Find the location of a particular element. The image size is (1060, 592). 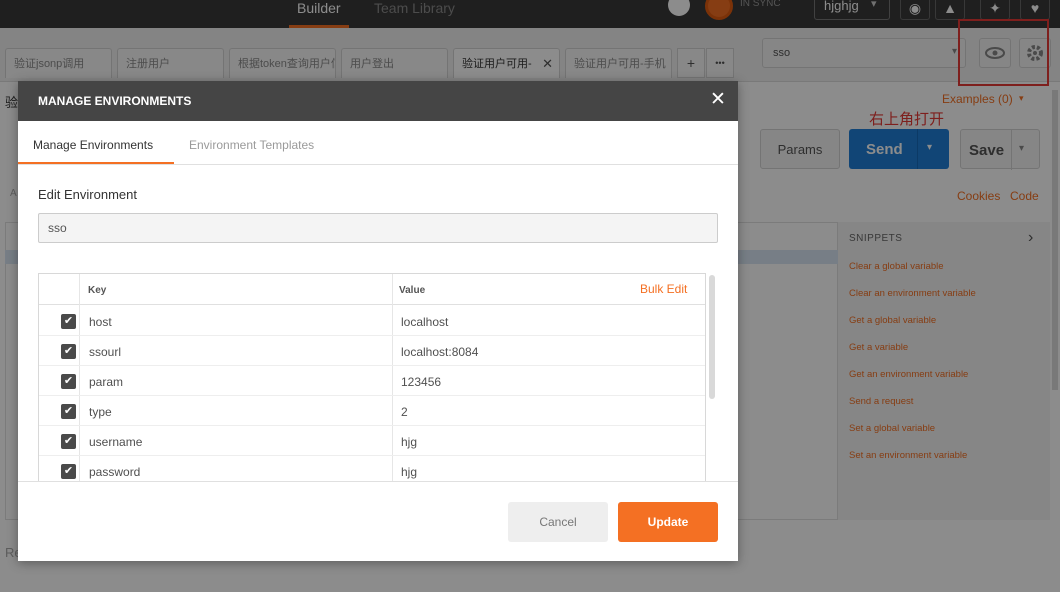

table-row: ✔ username hjg is located at coordinates (372, 441).